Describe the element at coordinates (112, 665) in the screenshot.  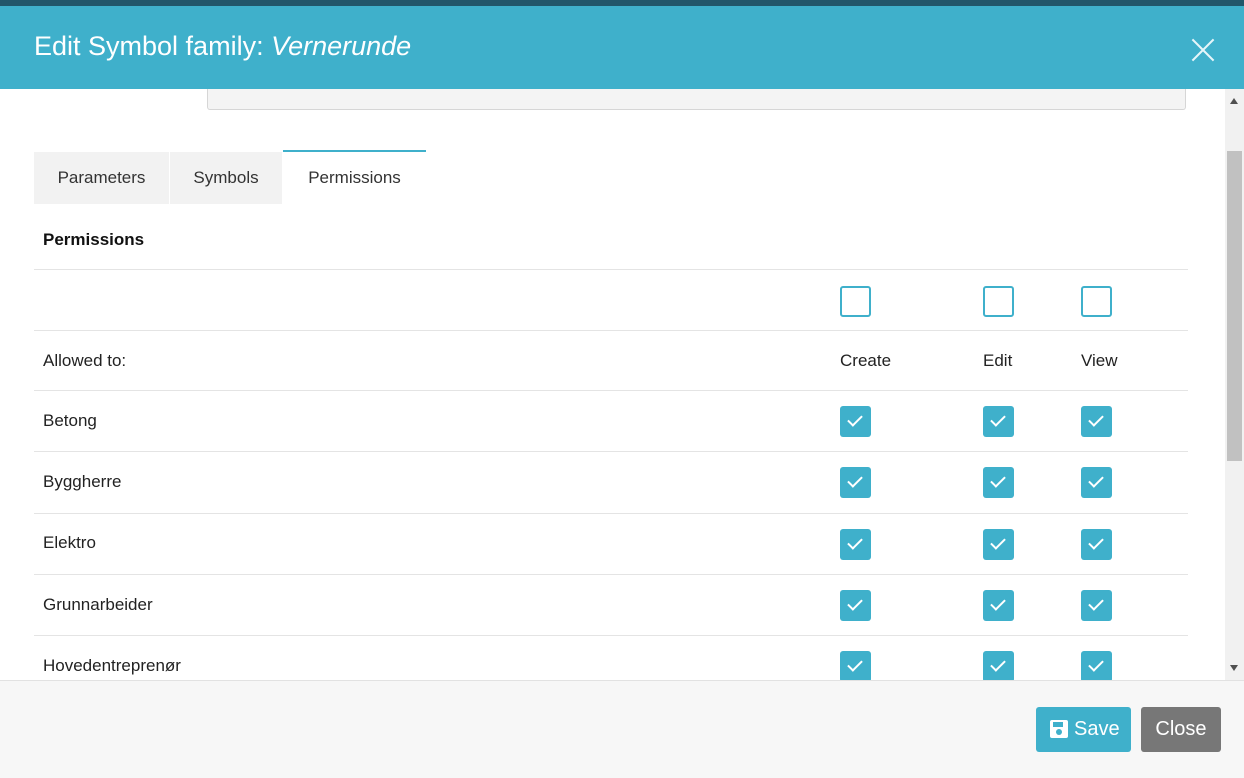
I see `row-label-hovedentreprenor: Hovedentreprenør` at that location.